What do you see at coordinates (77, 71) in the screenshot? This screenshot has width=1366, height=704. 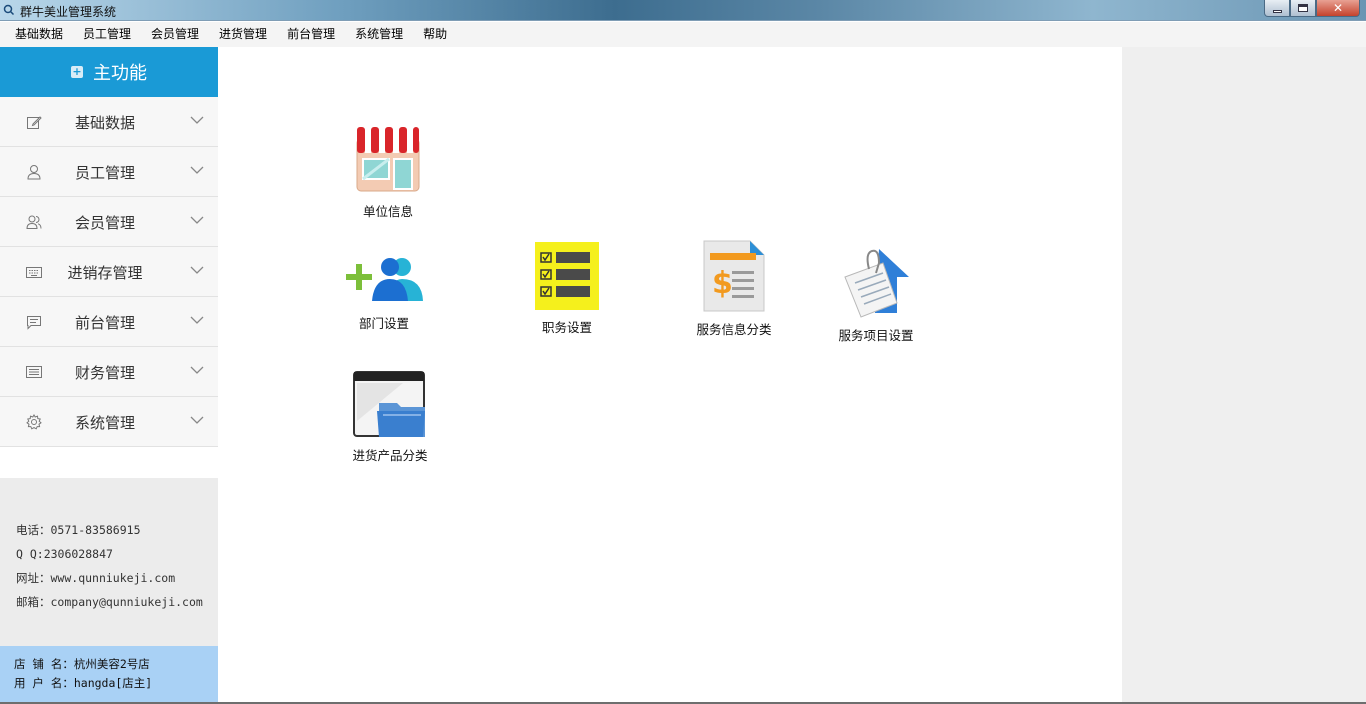 I see `plus-icon: +` at bounding box center [77, 71].